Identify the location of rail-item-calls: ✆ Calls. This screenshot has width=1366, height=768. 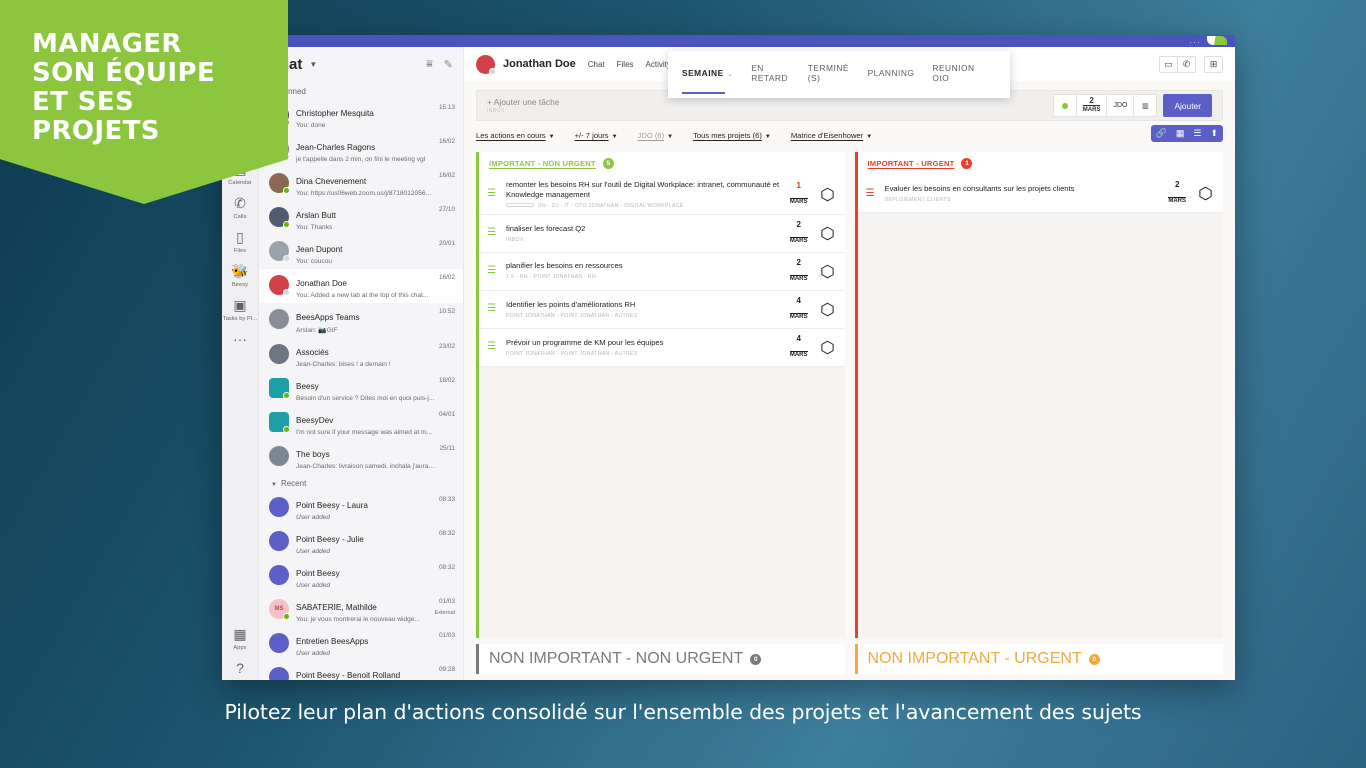
(240, 206).